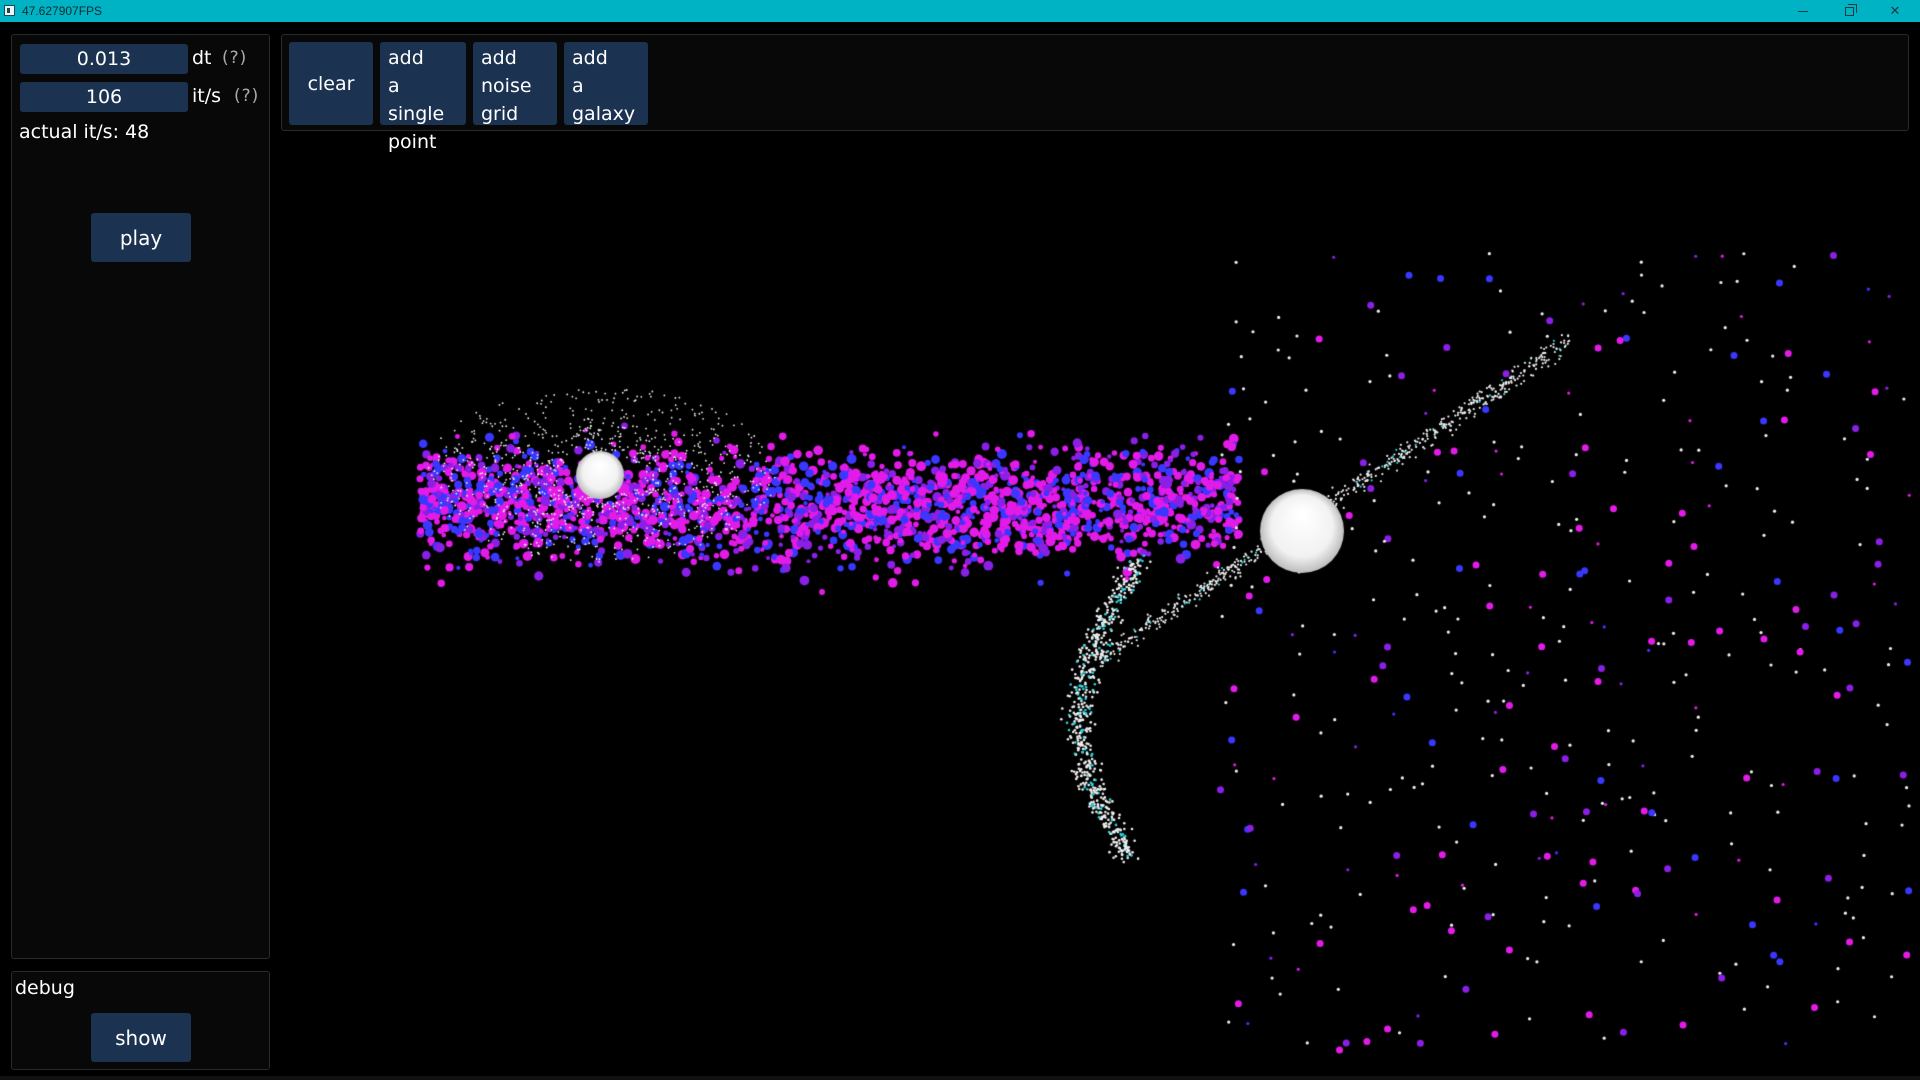 The image size is (1920, 1080). I want to click on add-galaxy-button: add a galaxy, so click(606, 83).